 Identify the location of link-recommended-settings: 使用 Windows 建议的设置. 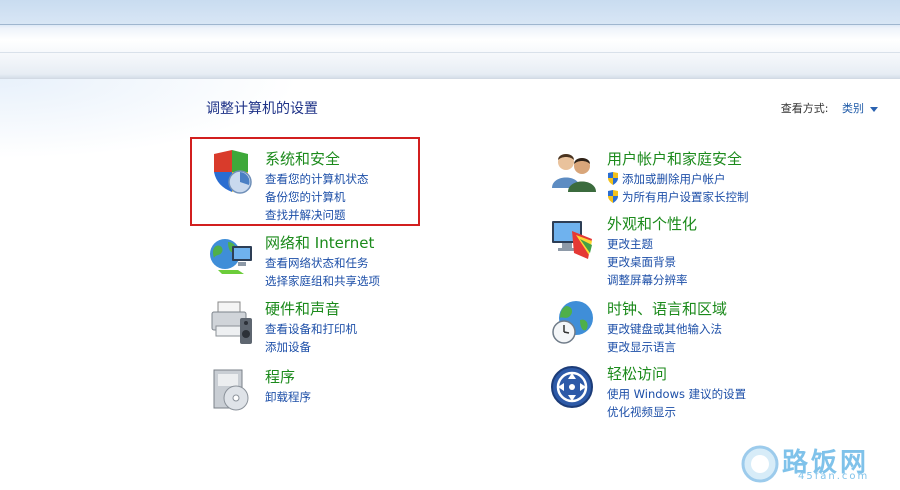
(676, 394).